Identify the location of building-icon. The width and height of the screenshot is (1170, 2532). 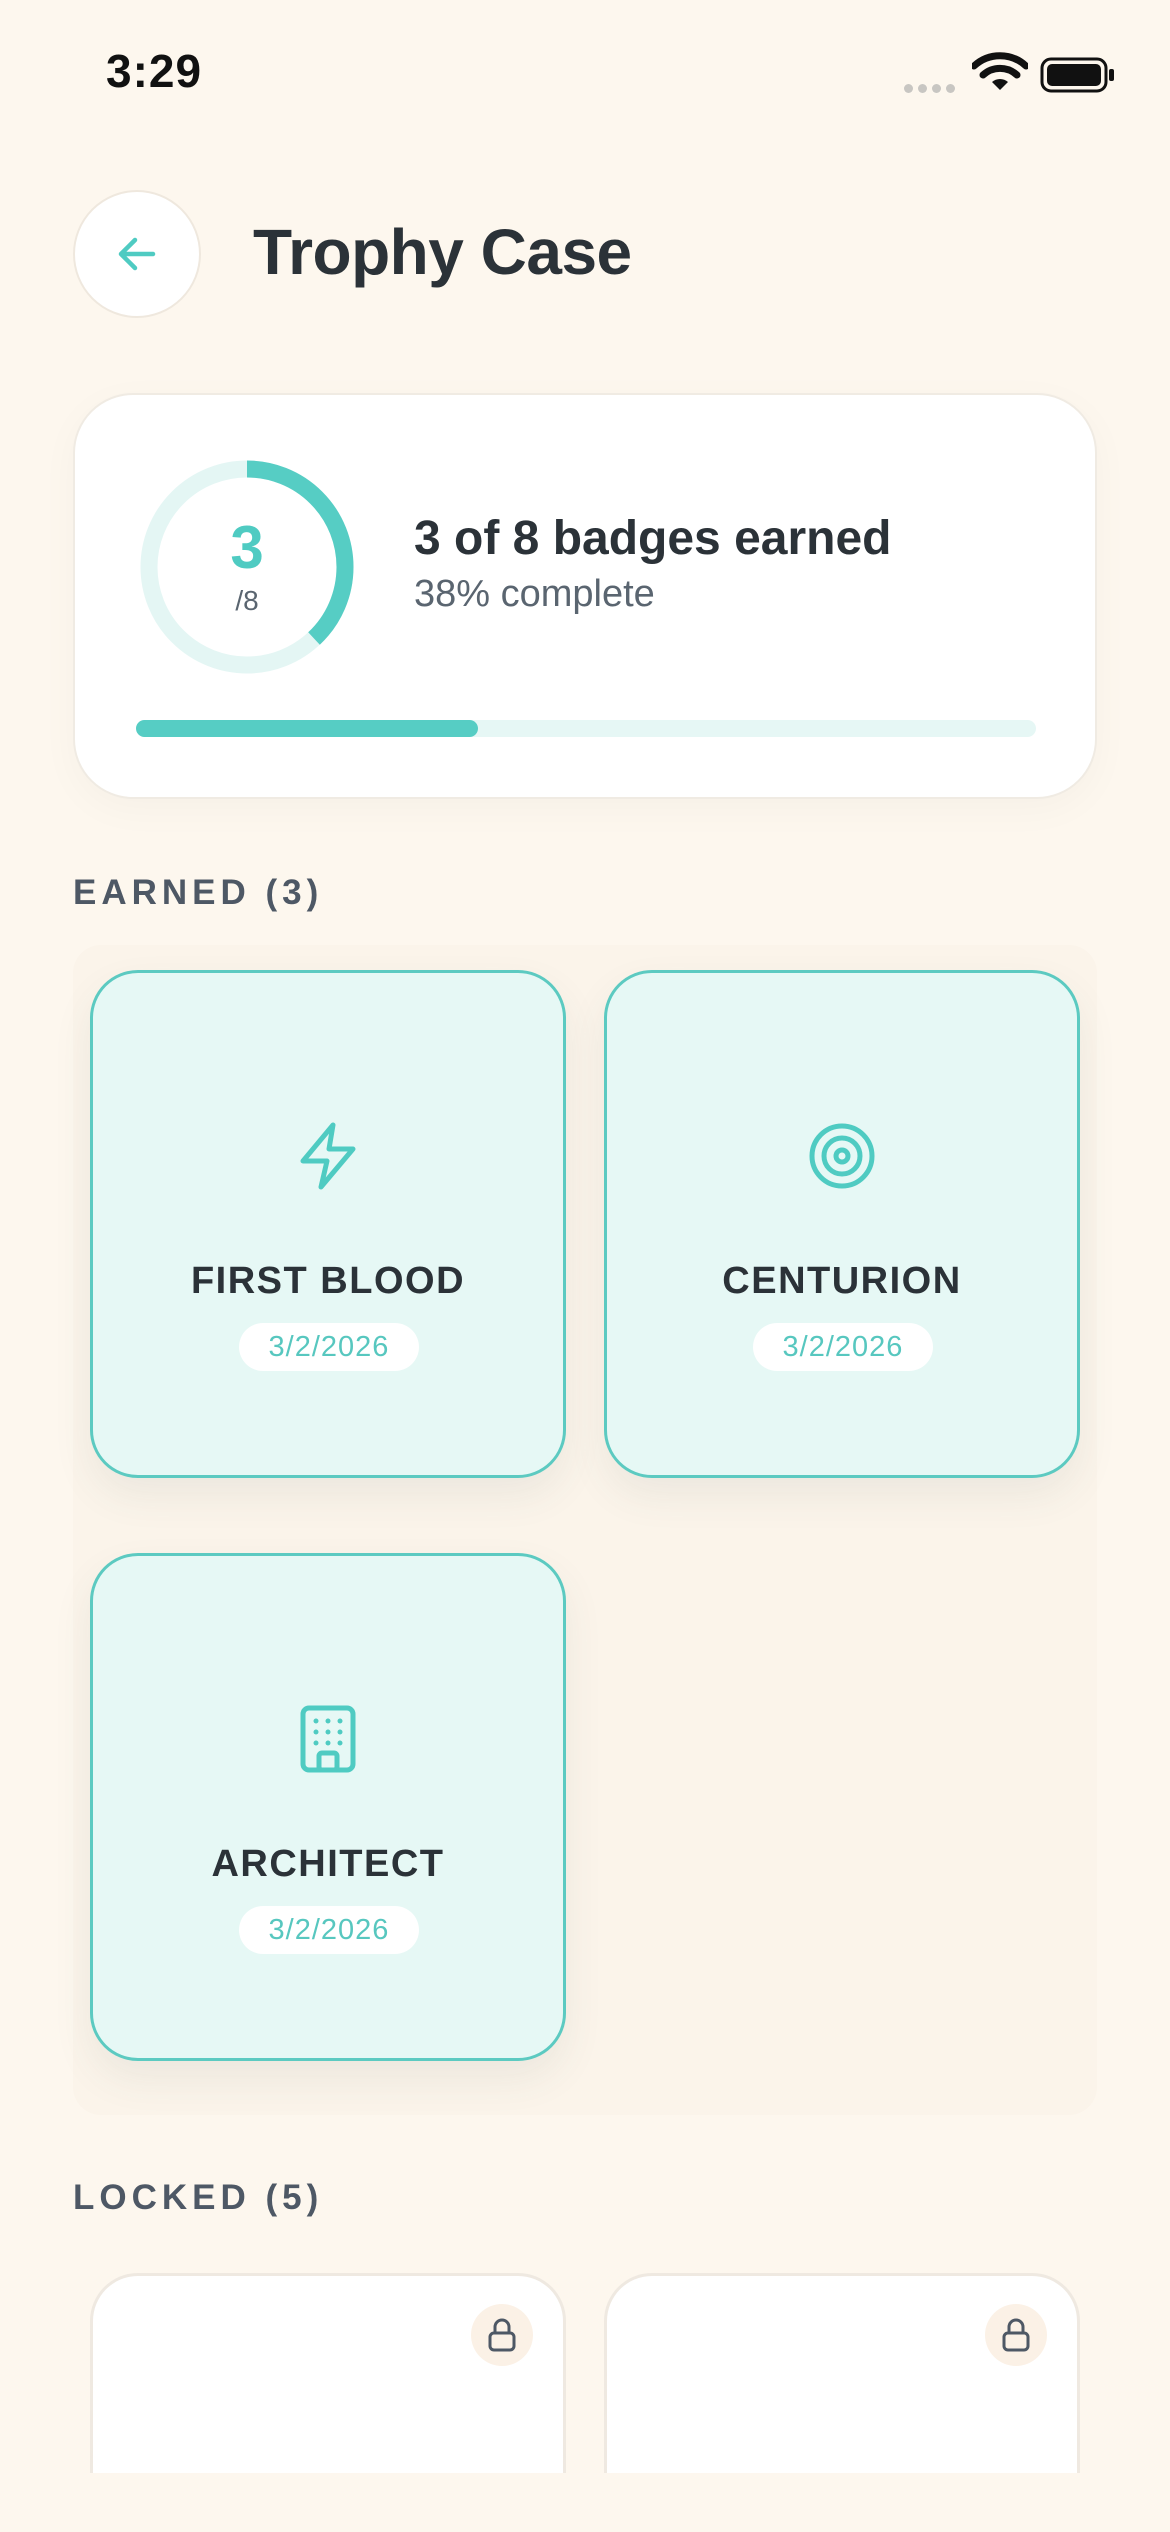
(328, 1739).